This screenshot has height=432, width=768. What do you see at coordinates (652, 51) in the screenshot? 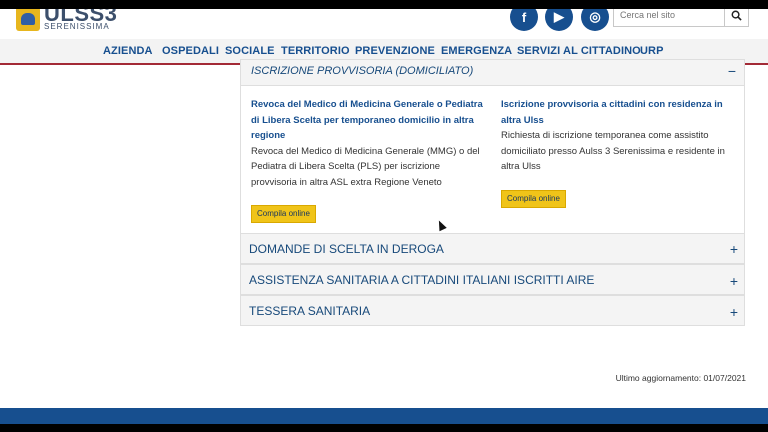
I see `nav-item-urp: URP` at bounding box center [652, 51].